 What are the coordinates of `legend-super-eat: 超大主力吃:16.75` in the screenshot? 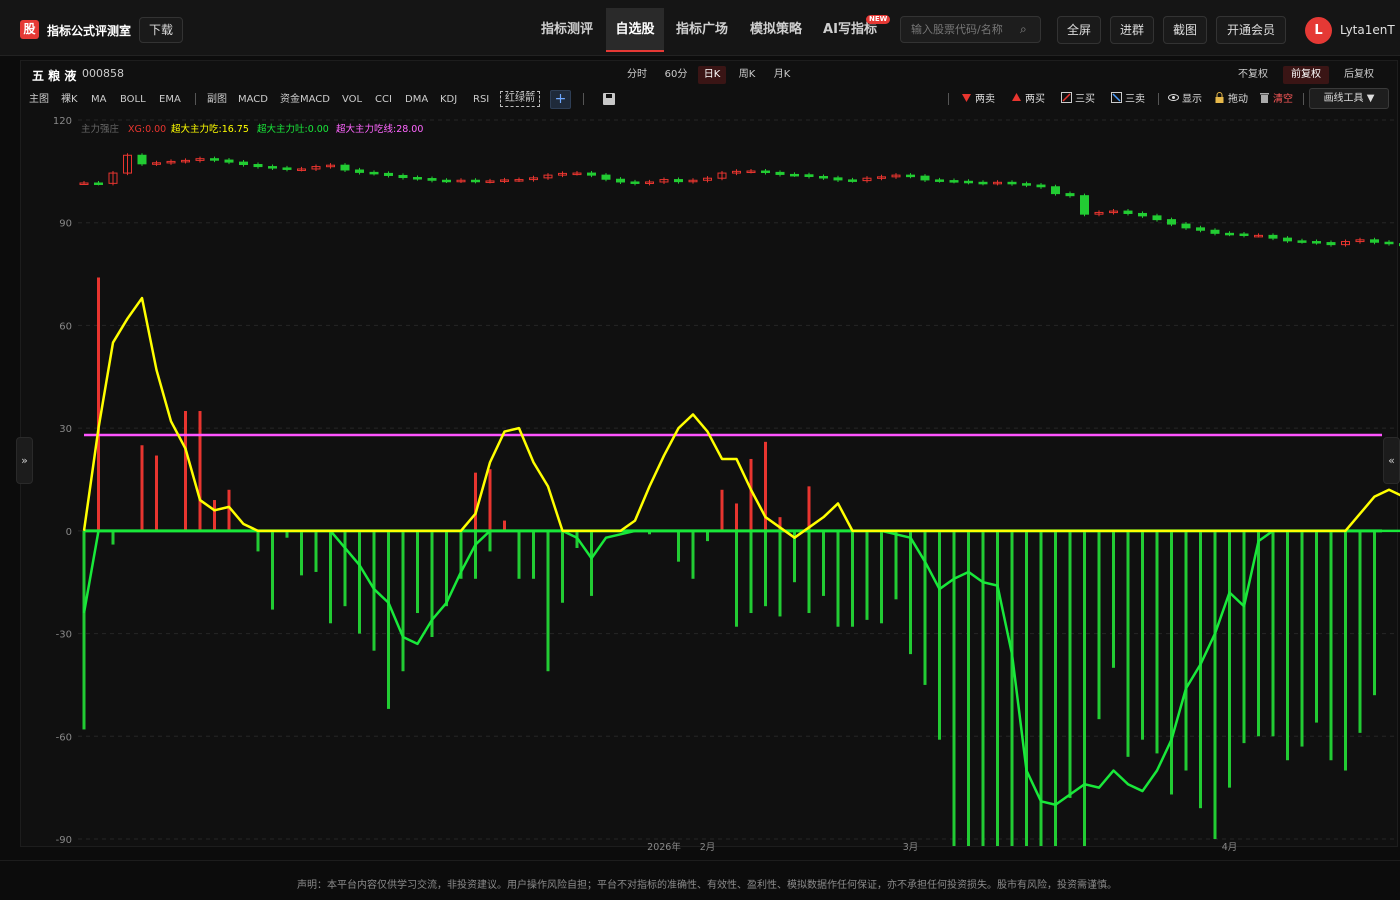 It's located at (210, 129).